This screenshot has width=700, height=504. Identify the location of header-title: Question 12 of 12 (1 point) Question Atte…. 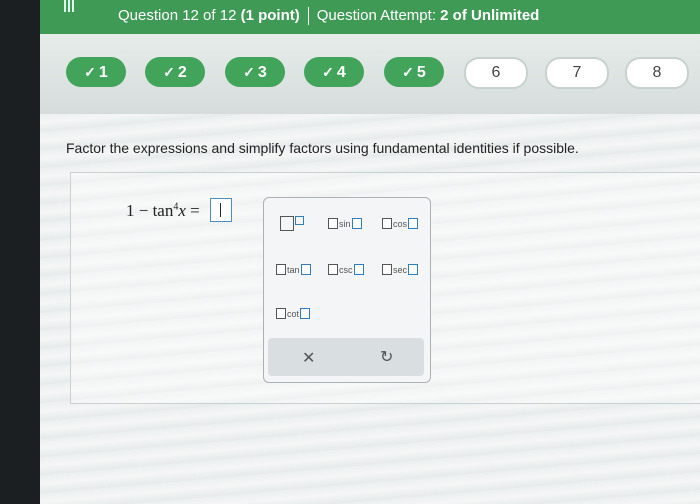
(329, 16).